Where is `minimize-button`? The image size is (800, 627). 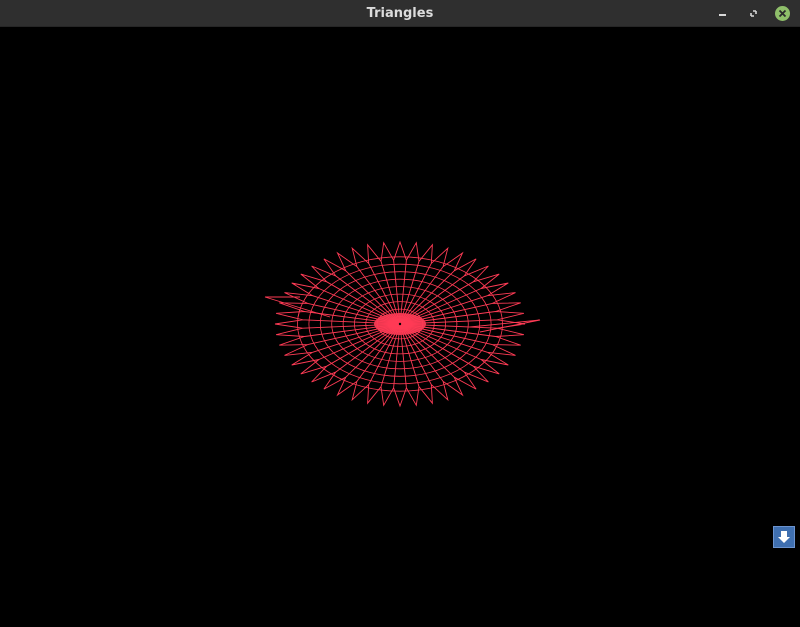 minimize-button is located at coordinates (722, 13).